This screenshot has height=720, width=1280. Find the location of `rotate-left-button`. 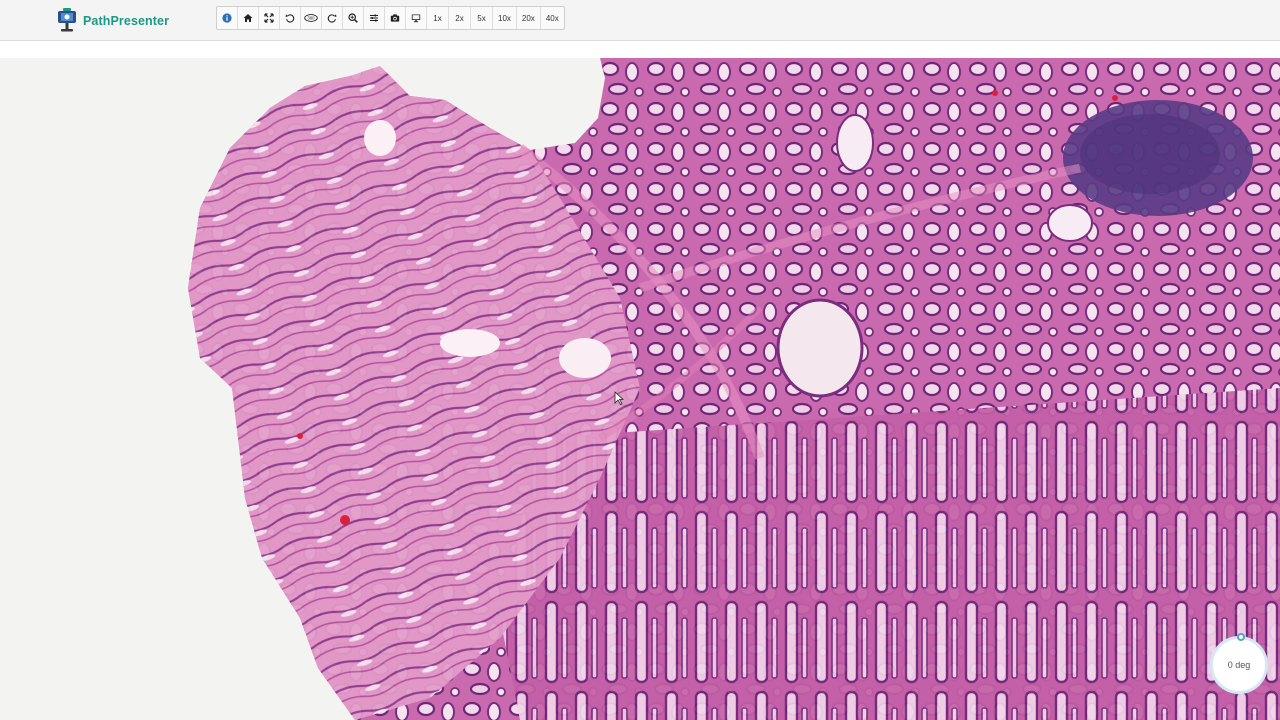

rotate-left-button is located at coordinates (290, 18).